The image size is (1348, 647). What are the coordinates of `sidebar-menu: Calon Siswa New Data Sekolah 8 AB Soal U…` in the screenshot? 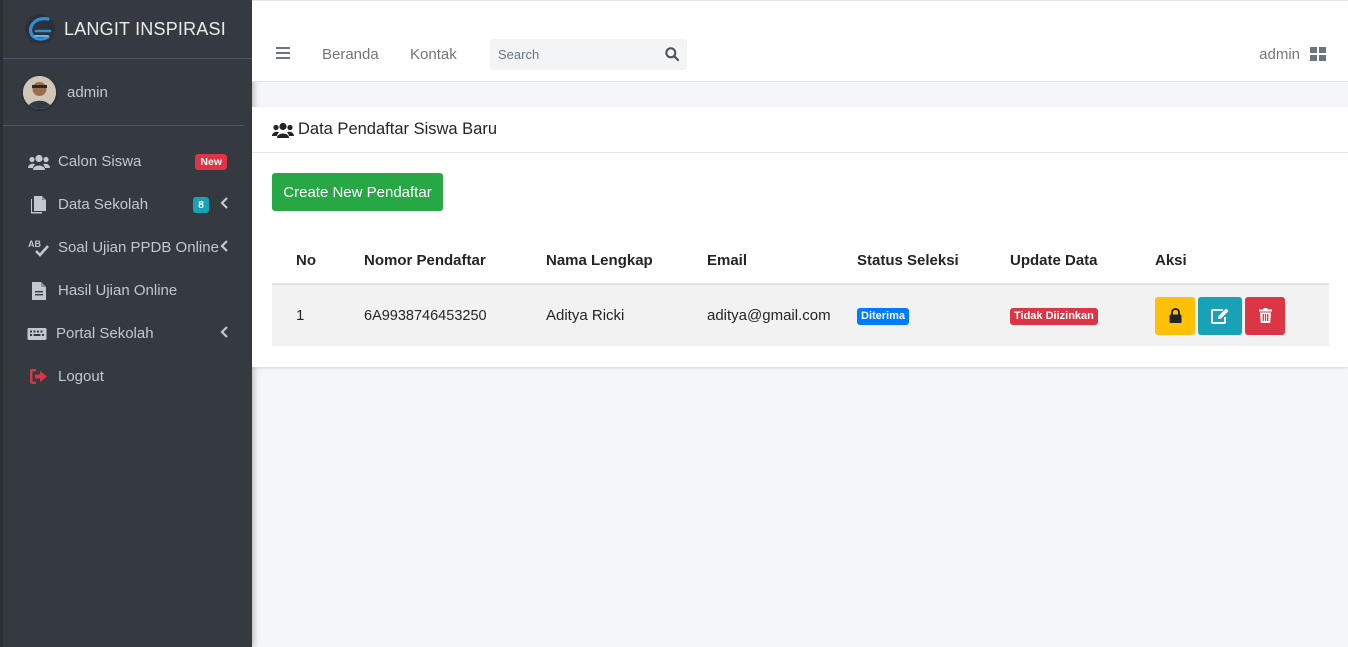 It's located at (126, 269).